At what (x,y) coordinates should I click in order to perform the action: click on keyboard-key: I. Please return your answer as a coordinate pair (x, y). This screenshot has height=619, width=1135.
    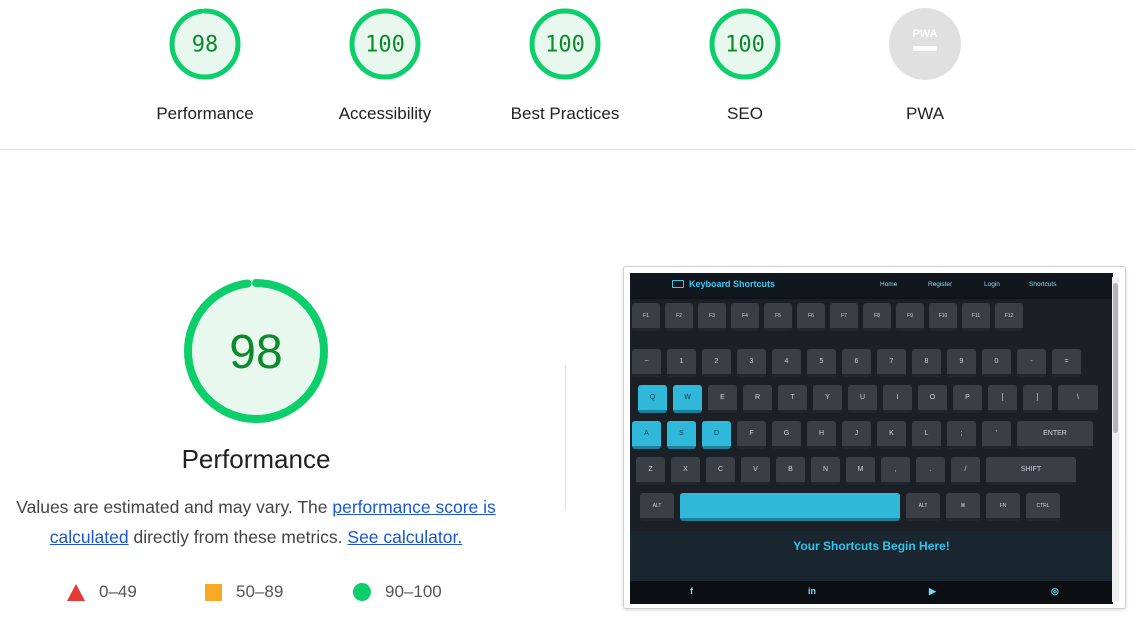
    Looking at the image, I should click on (897, 399).